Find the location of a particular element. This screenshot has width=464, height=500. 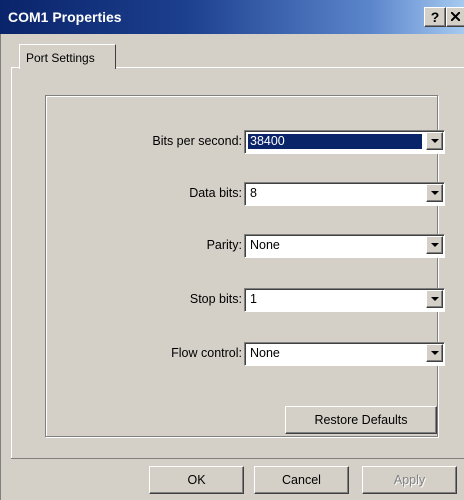

apply-button: Apply is located at coordinates (409, 480).